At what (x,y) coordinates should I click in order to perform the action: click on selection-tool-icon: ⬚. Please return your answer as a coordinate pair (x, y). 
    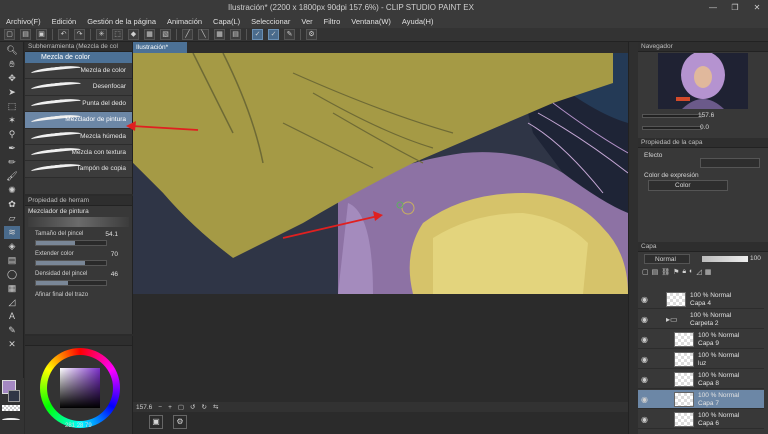
    Looking at the image, I should click on (12, 106).